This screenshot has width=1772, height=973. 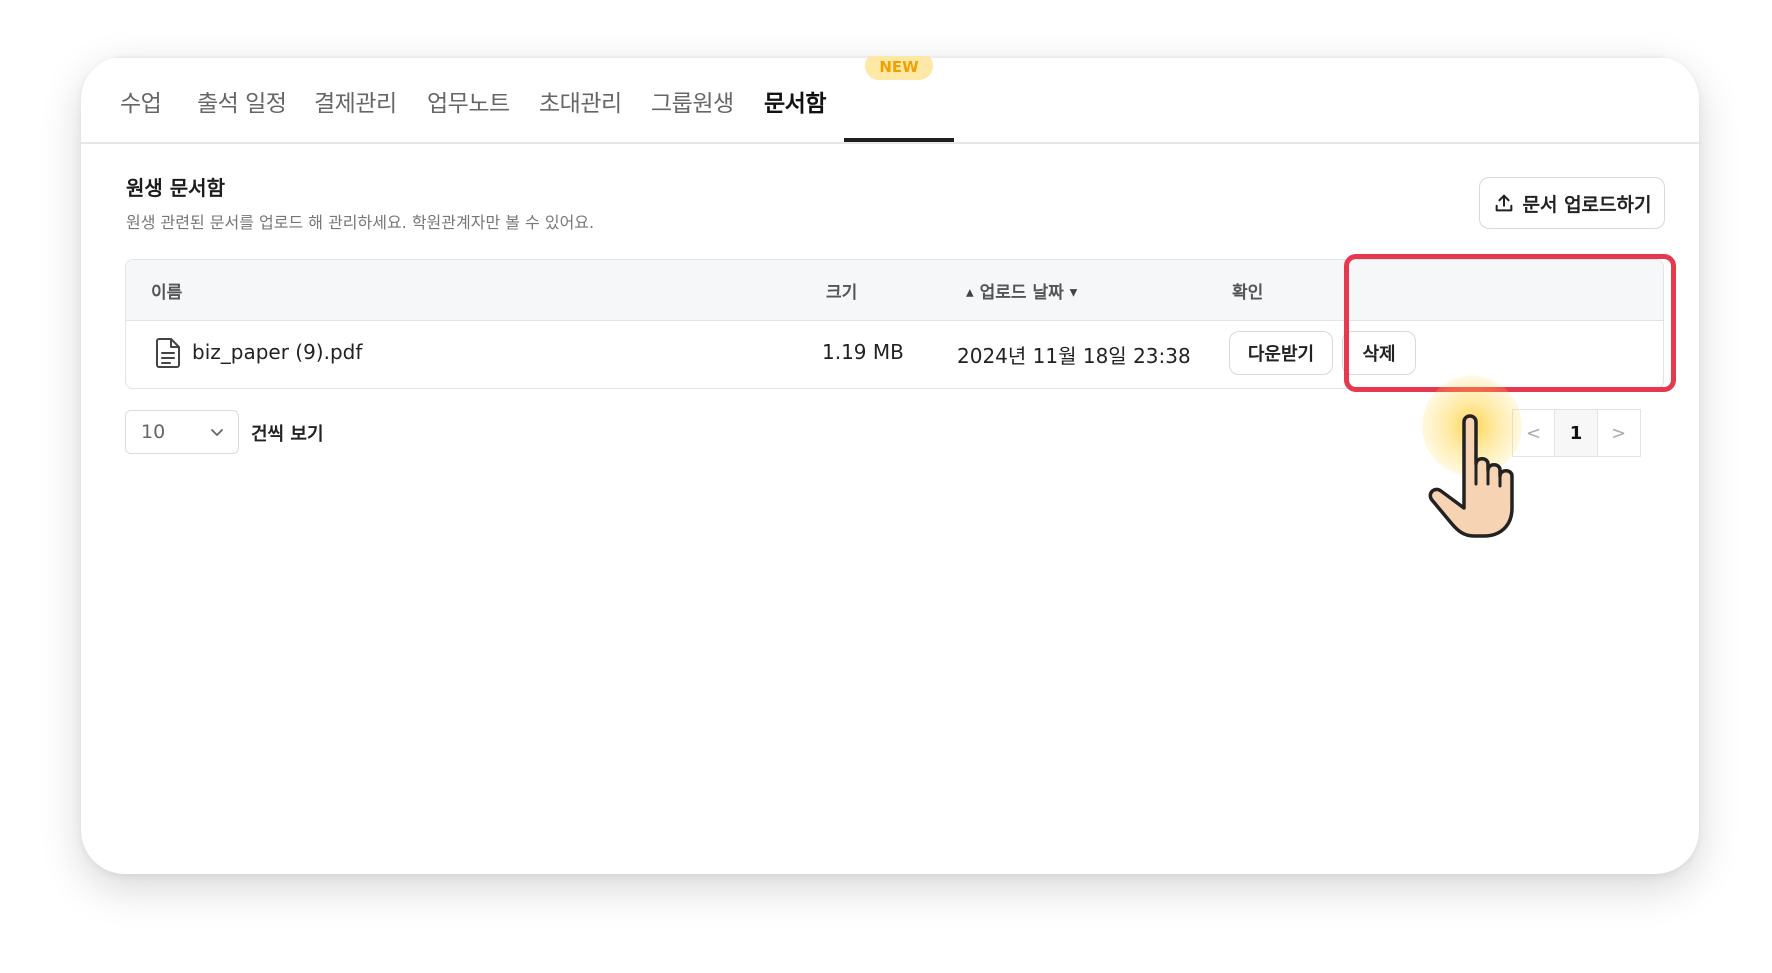 What do you see at coordinates (166, 290) in the screenshot?
I see `header-name: 이름` at bounding box center [166, 290].